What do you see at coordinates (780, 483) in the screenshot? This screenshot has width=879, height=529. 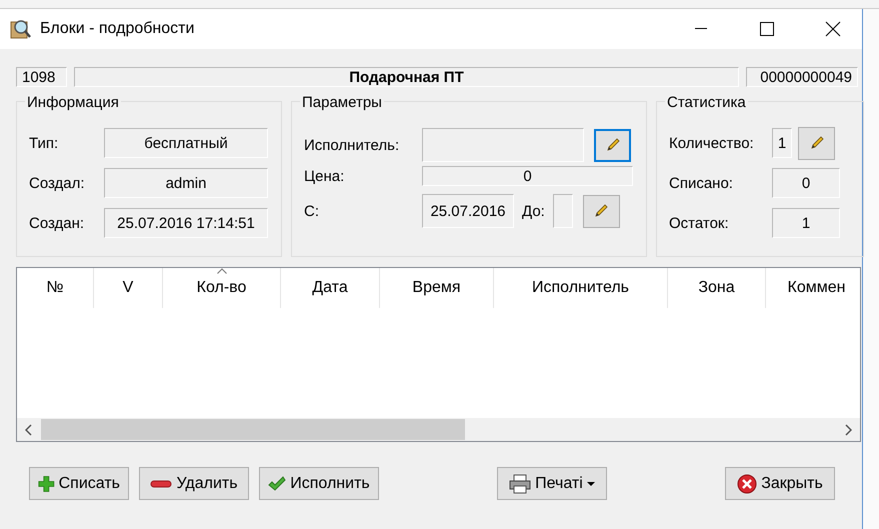 I see `close-button: Закрыть` at bounding box center [780, 483].